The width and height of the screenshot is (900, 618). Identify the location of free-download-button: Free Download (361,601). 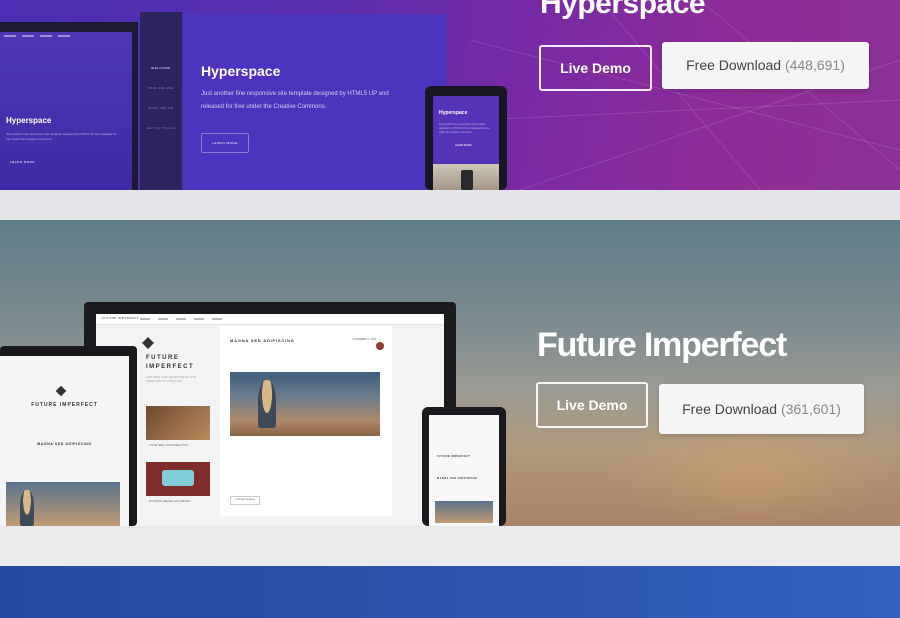
(761, 409).